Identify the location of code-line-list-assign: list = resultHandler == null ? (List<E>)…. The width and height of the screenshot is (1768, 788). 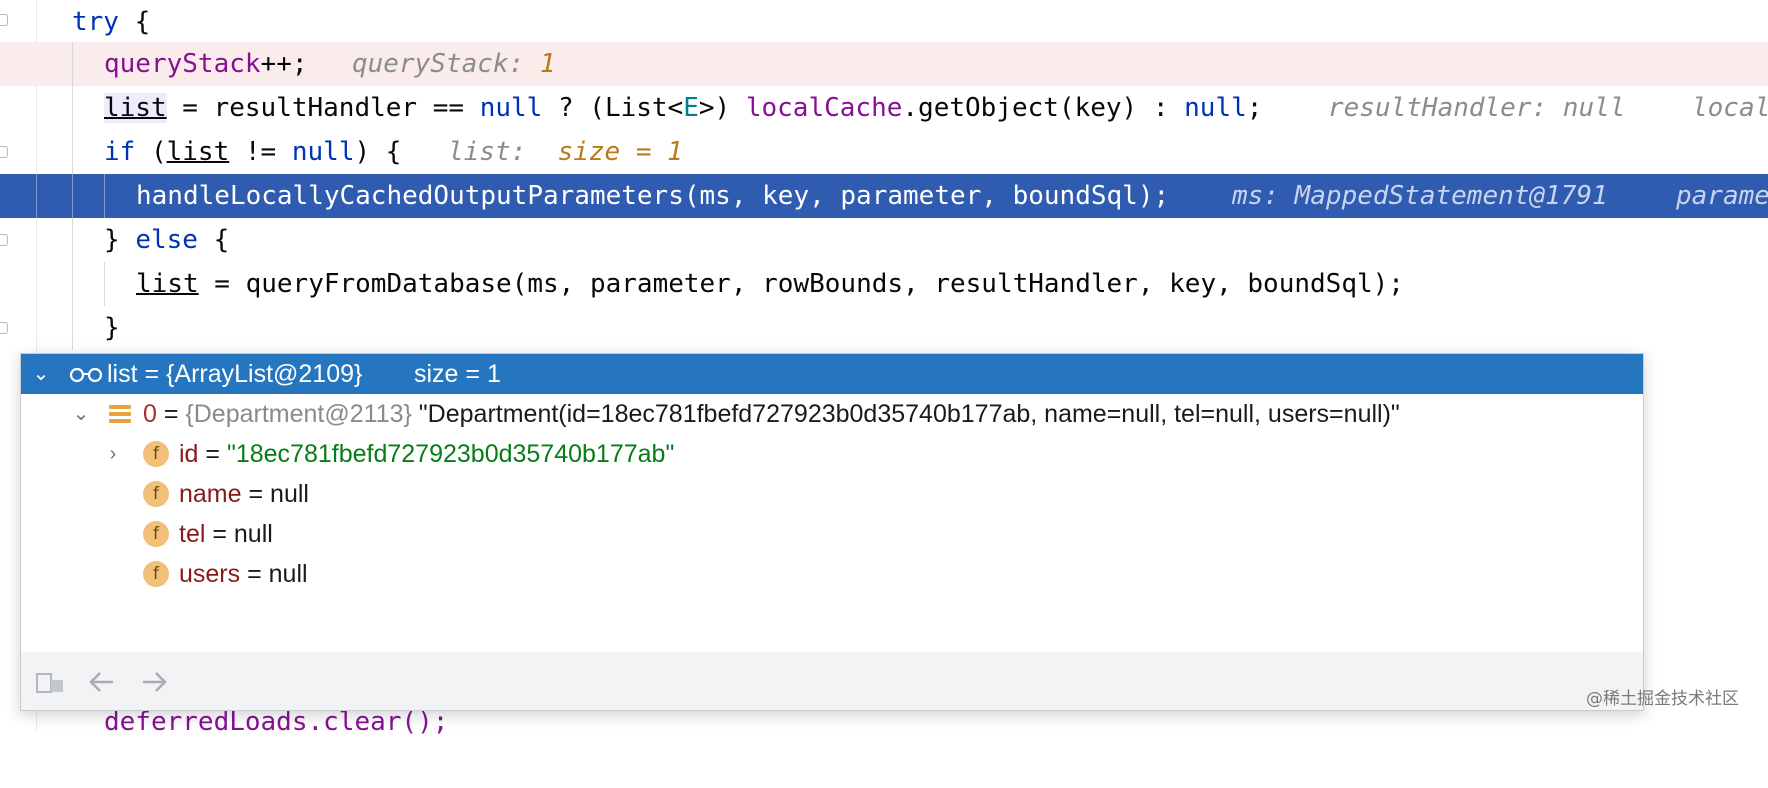
(884, 108).